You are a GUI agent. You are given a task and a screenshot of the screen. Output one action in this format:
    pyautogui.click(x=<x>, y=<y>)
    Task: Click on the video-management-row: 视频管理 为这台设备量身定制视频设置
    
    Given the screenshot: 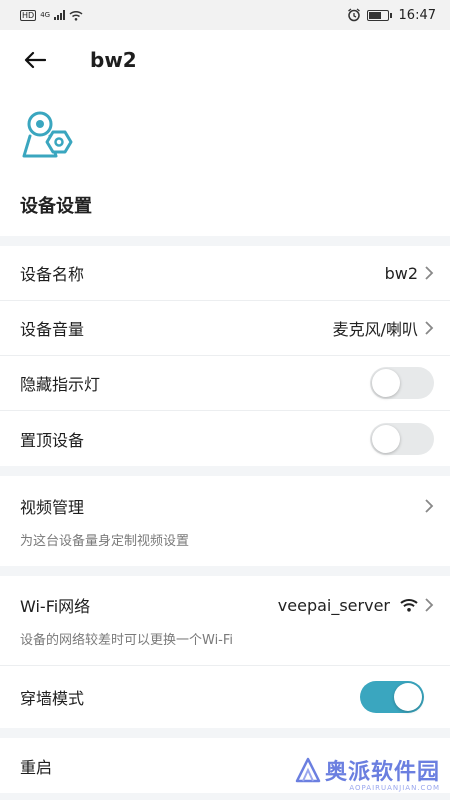 What is the action you would take?
    pyautogui.click(x=225, y=521)
    